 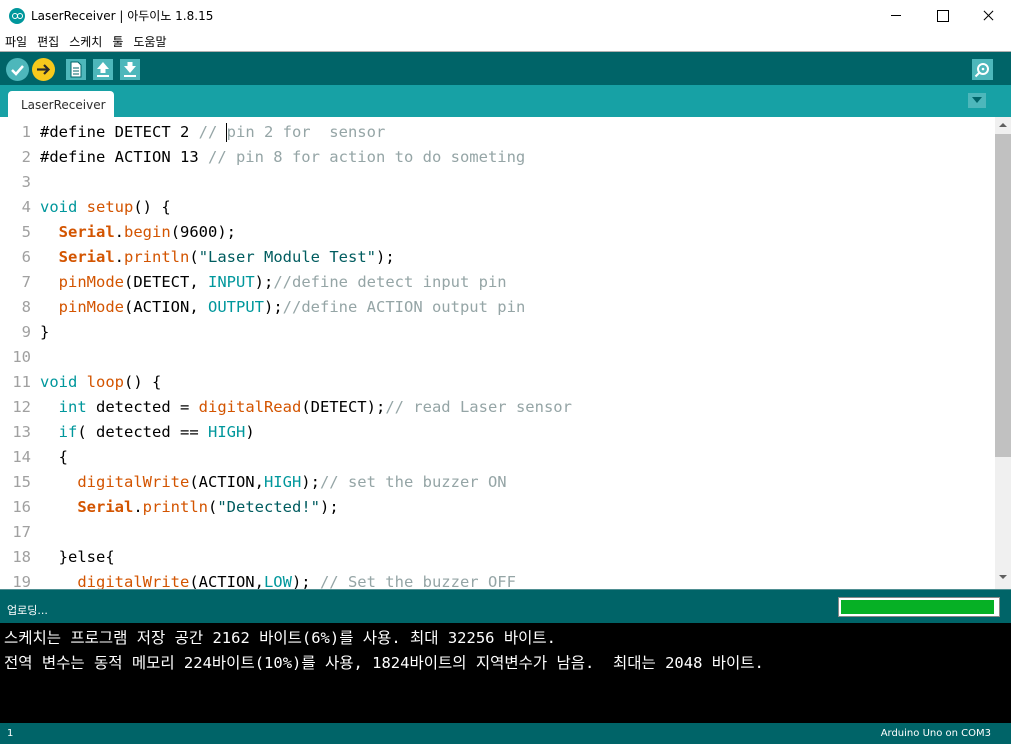 I want to click on code-token: DETECT 2, so click(x=152, y=132).